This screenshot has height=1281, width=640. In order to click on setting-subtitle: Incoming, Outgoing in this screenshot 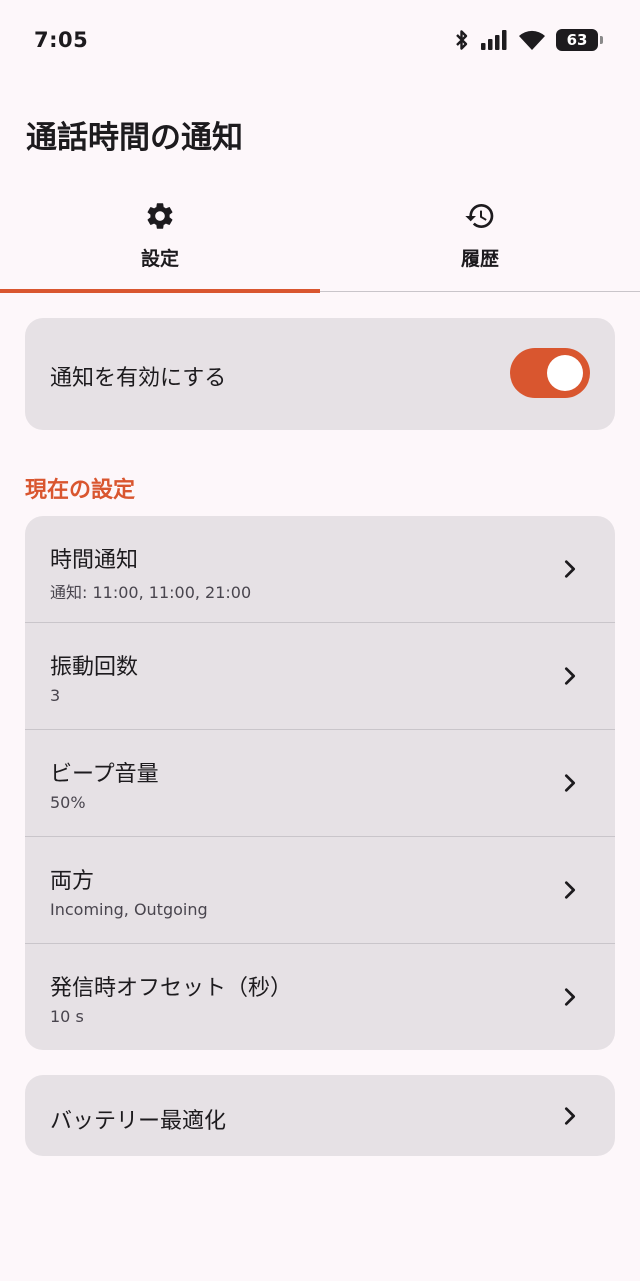, I will do `click(129, 909)`.